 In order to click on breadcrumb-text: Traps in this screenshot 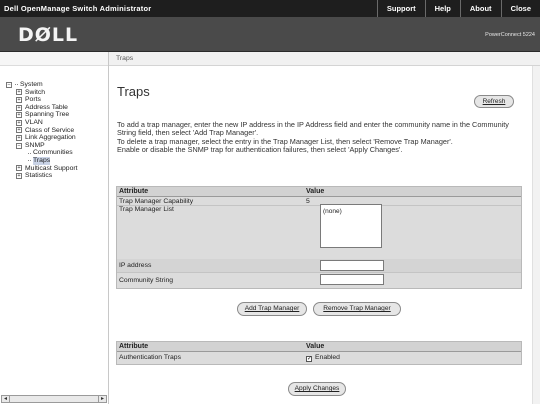, I will do `click(125, 58)`.